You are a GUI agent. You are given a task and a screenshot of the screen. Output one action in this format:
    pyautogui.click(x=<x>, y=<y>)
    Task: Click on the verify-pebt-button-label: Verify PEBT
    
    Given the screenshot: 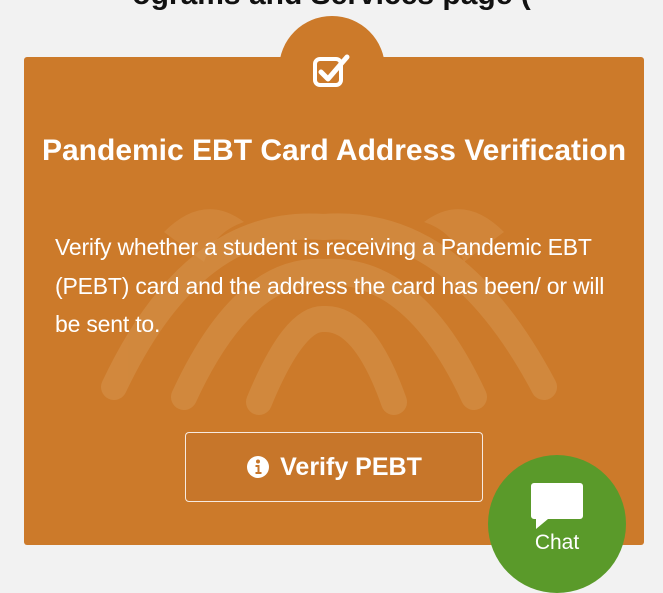 What is the action you would take?
    pyautogui.click(x=351, y=466)
    